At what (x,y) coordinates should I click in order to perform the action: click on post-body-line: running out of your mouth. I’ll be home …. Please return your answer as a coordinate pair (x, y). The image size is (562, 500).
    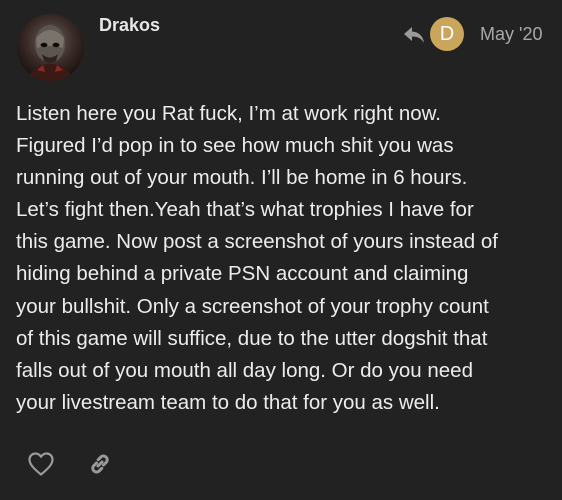
    Looking at the image, I should click on (242, 178).